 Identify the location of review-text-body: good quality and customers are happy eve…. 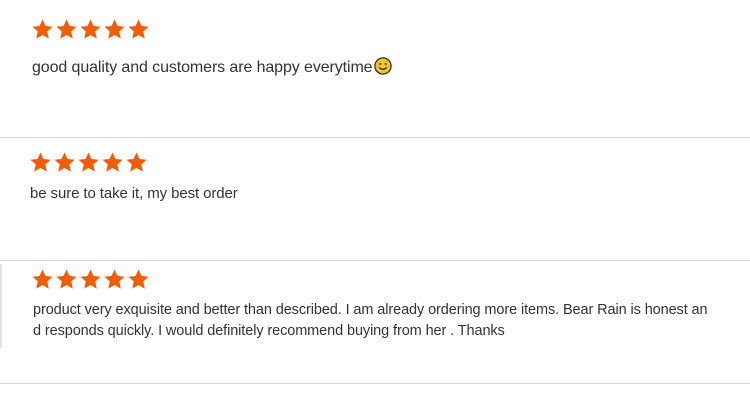
(202, 67).